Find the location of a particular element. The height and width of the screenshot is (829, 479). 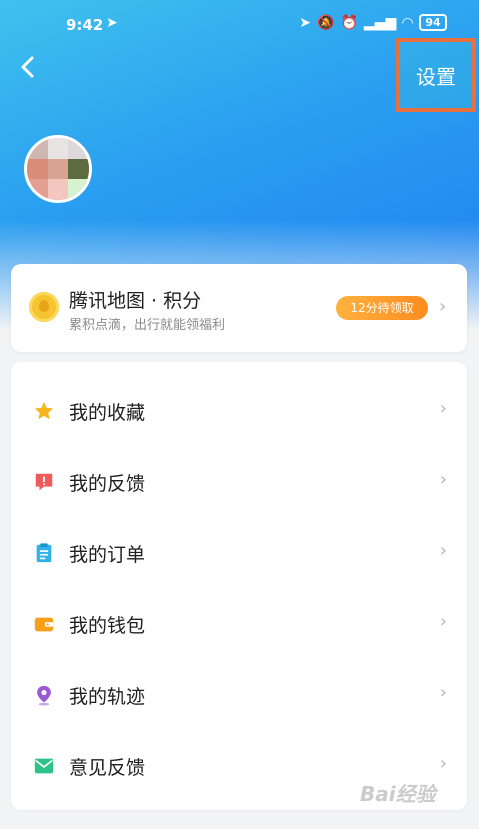

points-badge: 12分待领取 is located at coordinates (382, 308).